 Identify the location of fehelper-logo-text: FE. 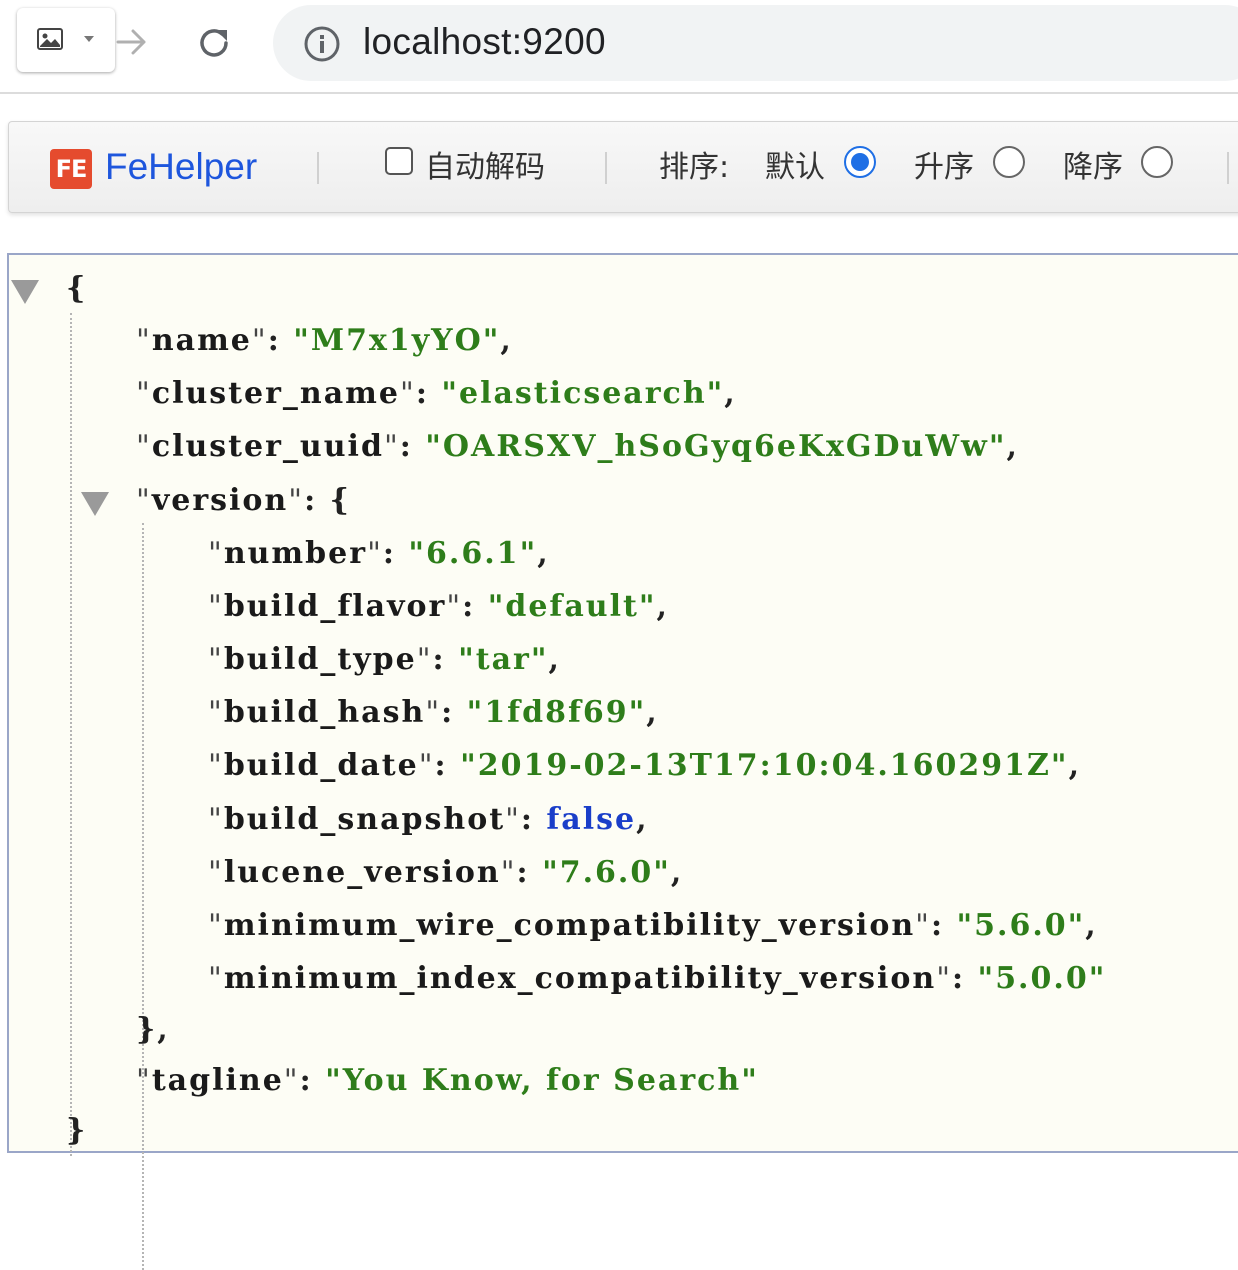
(71, 169).